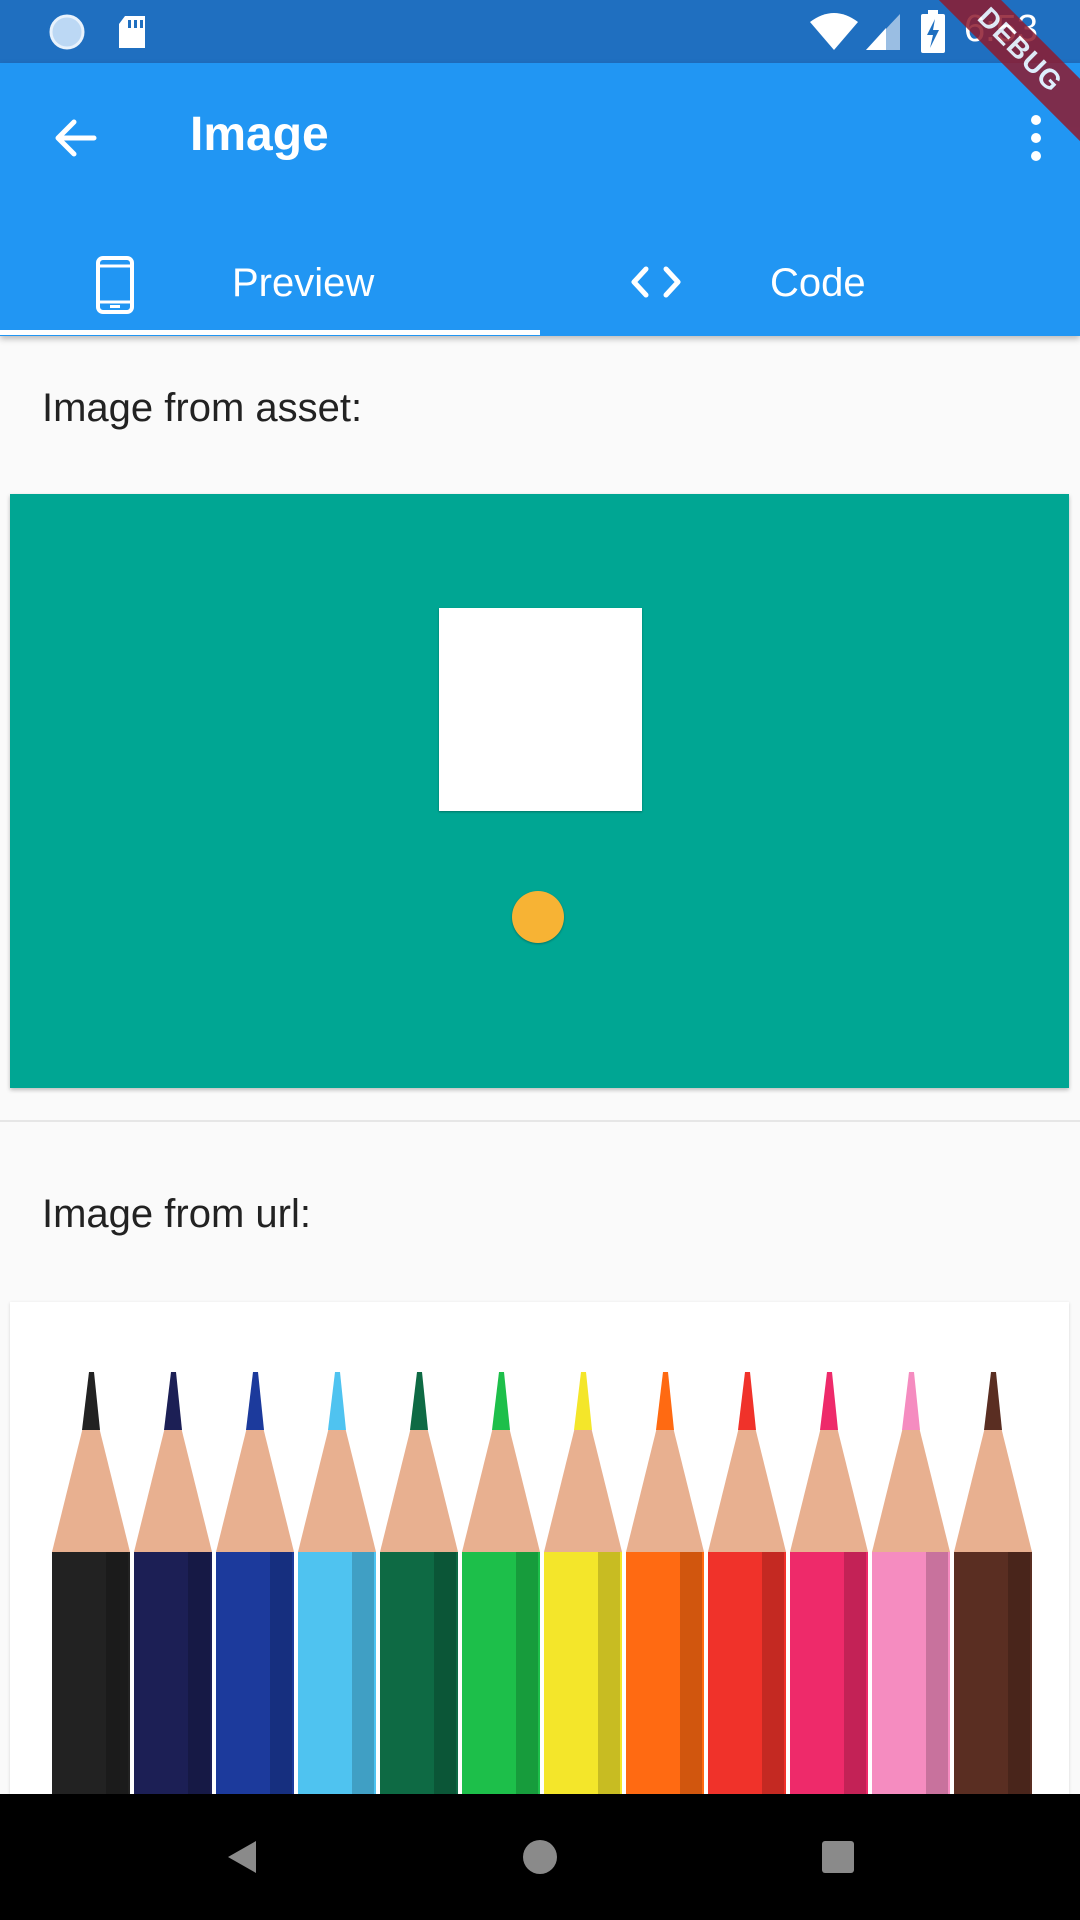 This screenshot has width=1080, height=1920. I want to click on asset-image-dot, so click(538, 917).